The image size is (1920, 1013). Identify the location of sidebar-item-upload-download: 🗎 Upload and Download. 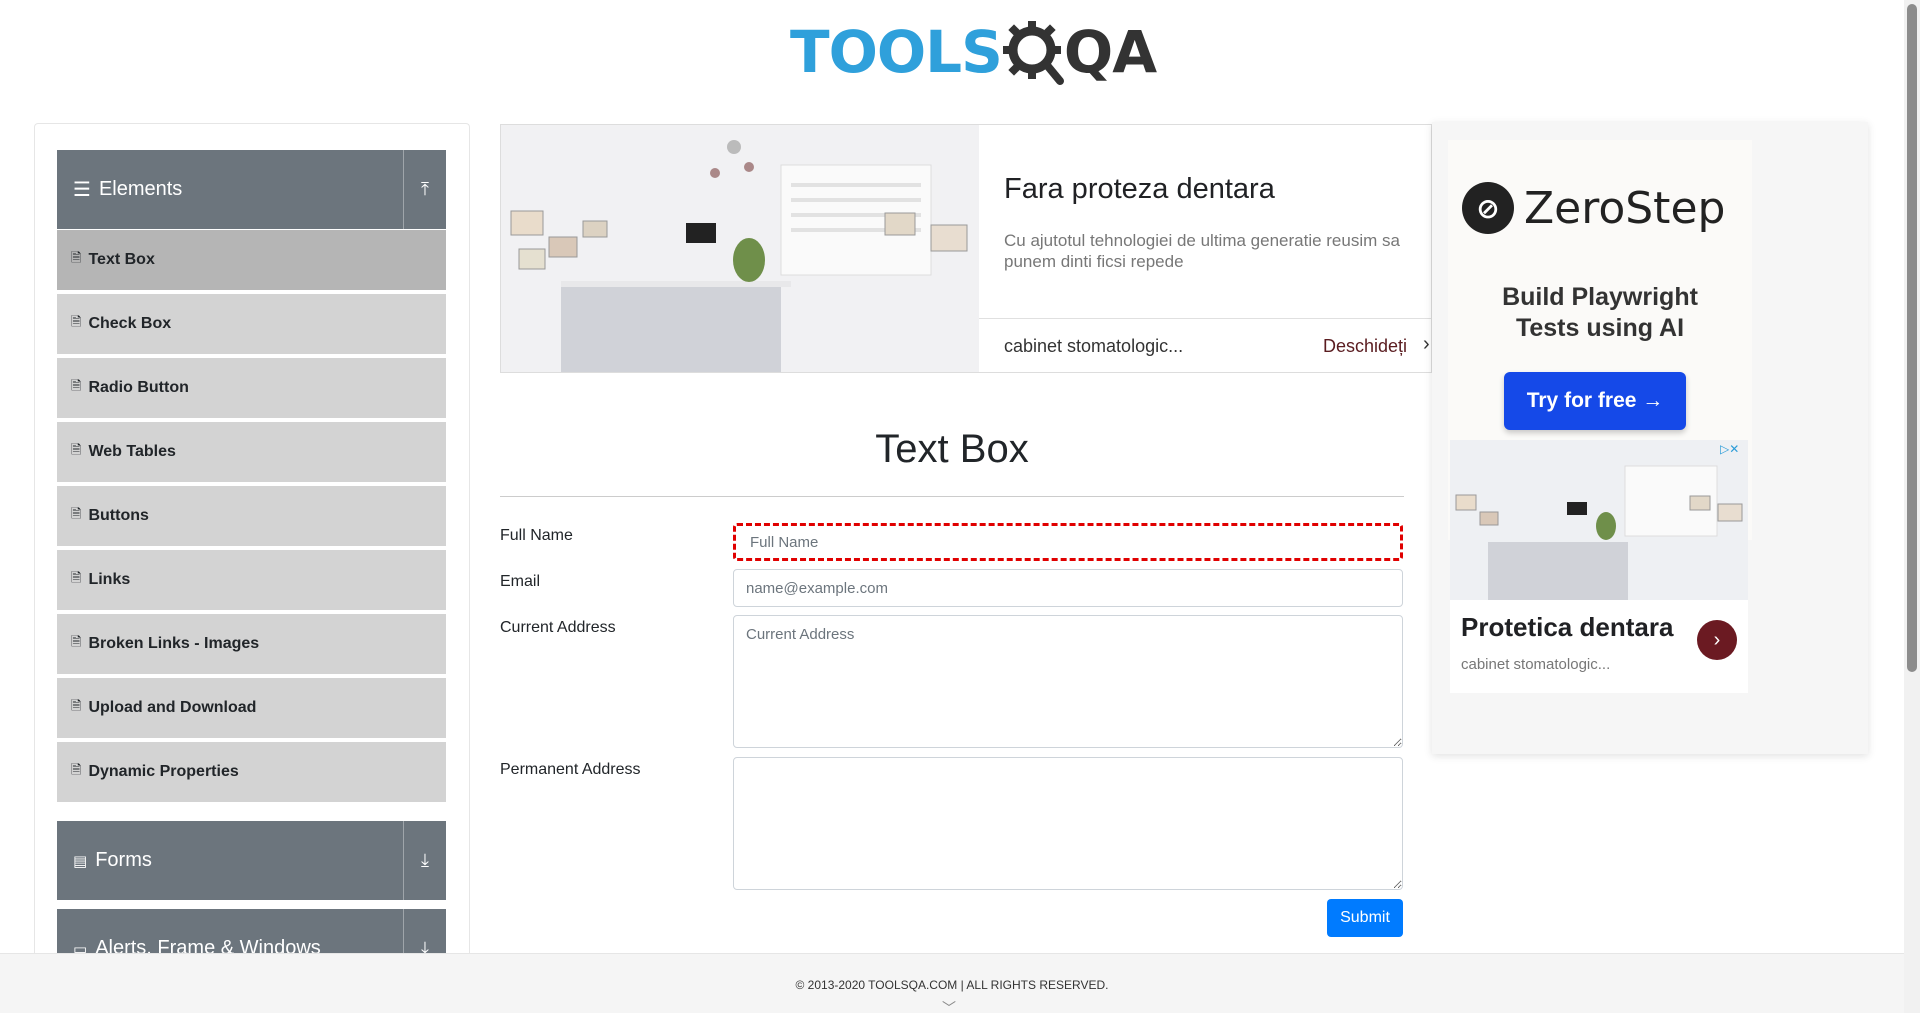
(251, 709).